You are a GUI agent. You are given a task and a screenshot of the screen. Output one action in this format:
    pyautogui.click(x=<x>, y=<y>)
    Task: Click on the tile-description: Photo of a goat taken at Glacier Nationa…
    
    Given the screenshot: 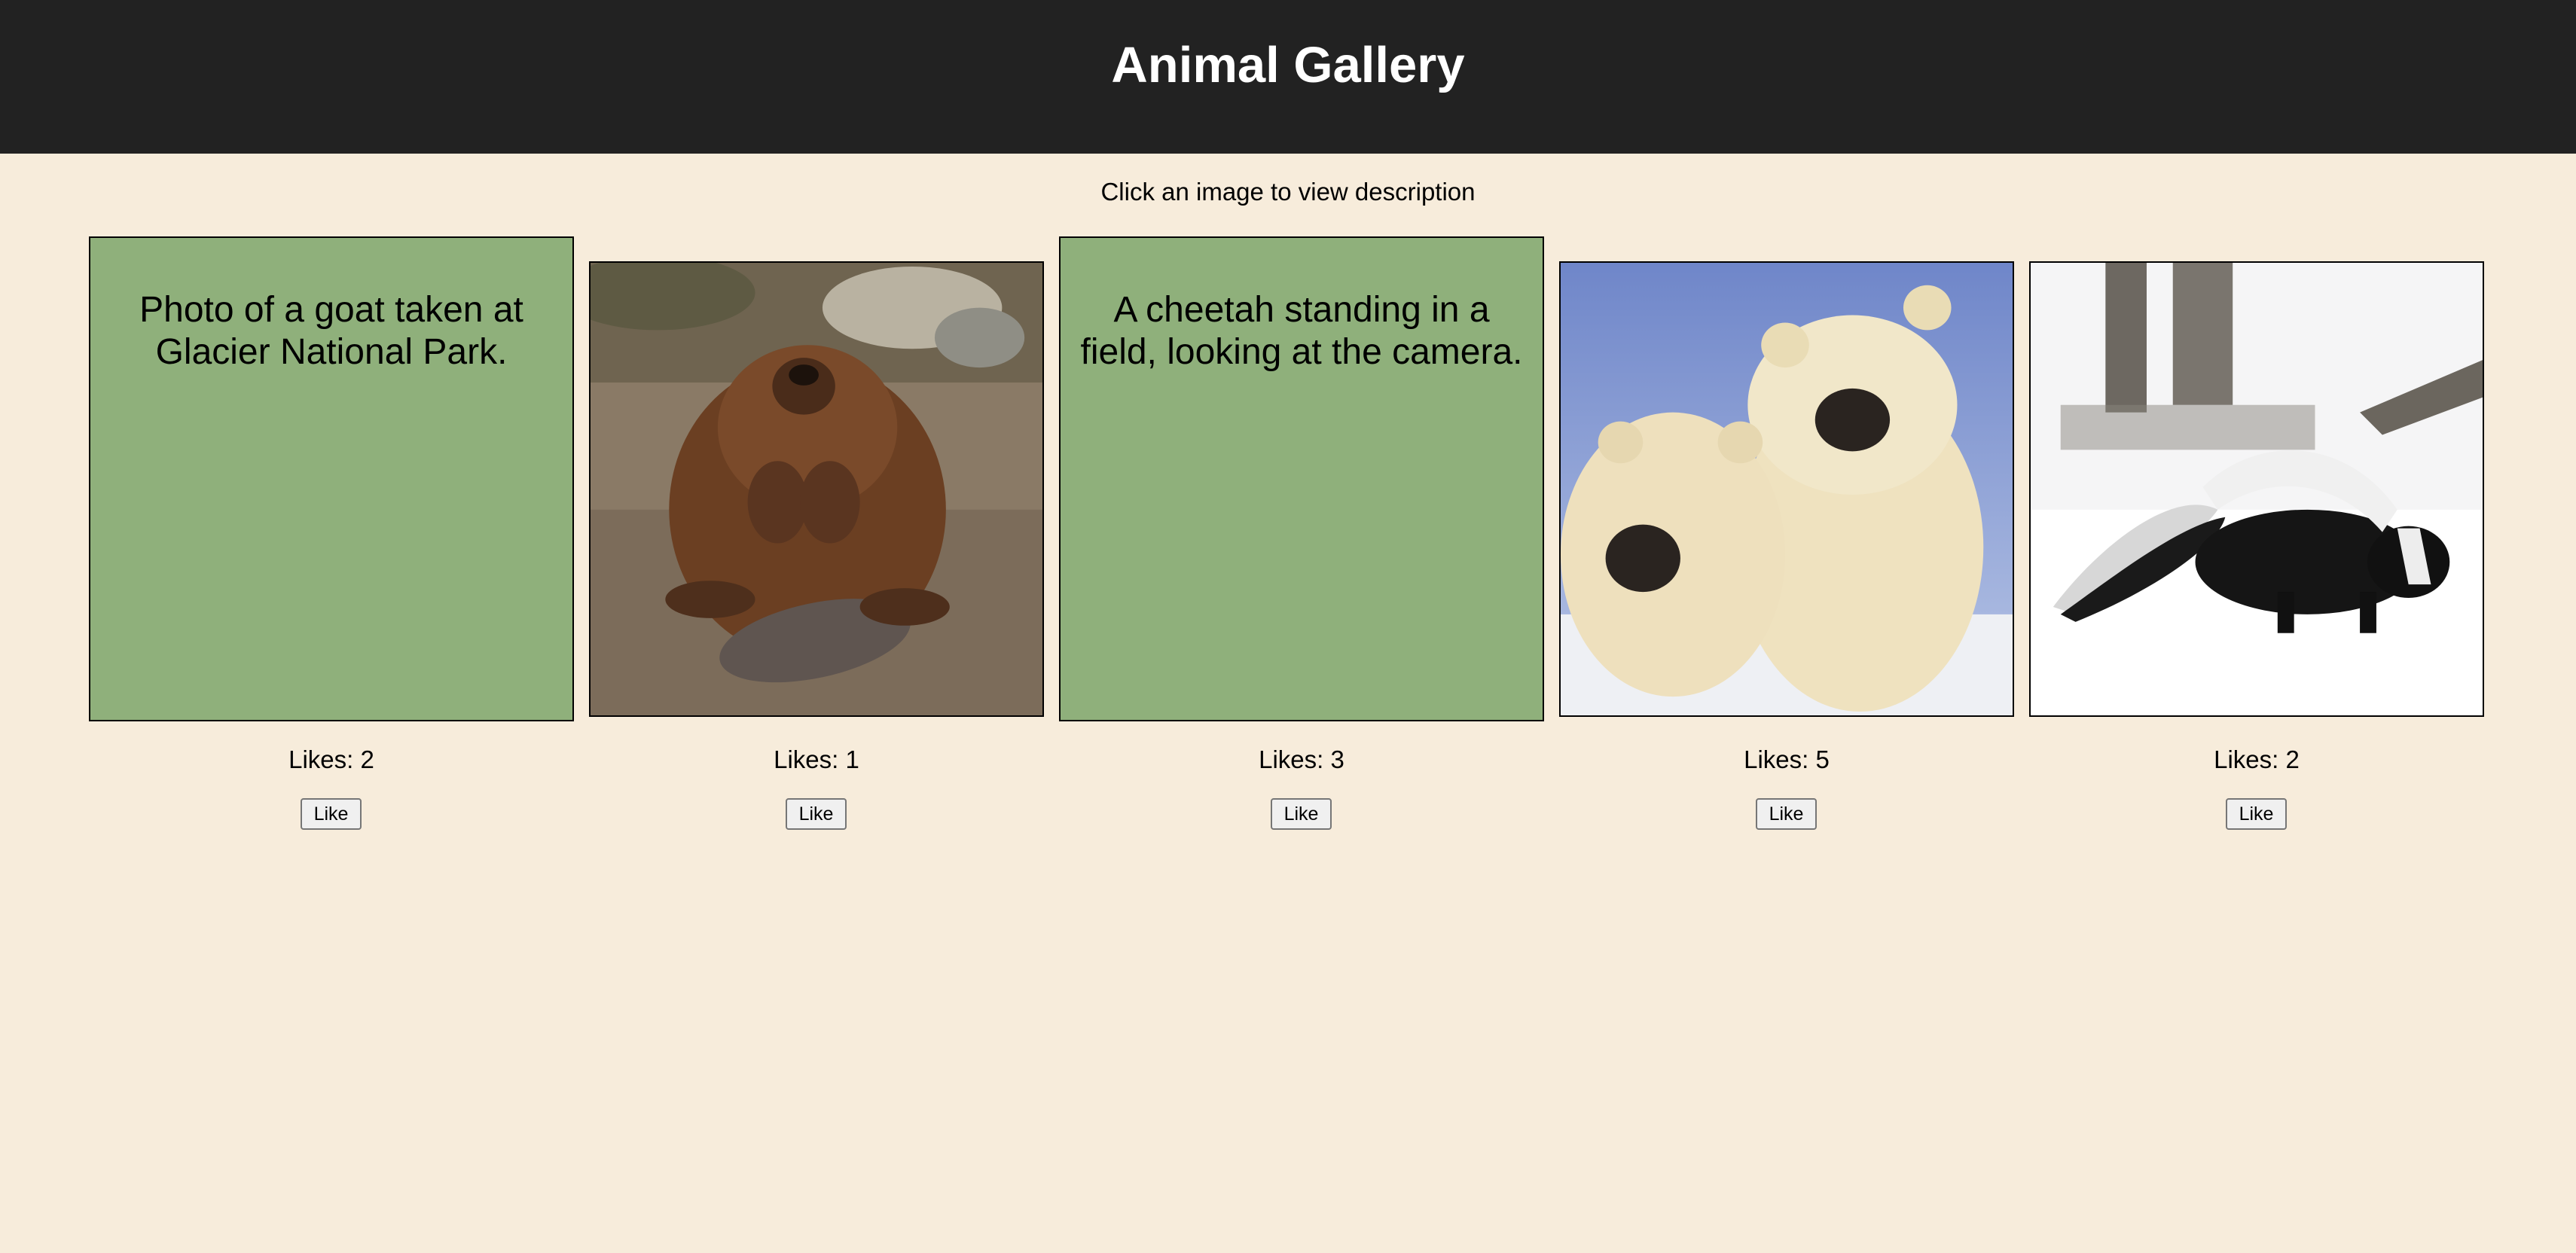 What is the action you would take?
    pyautogui.click(x=331, y=331)
    